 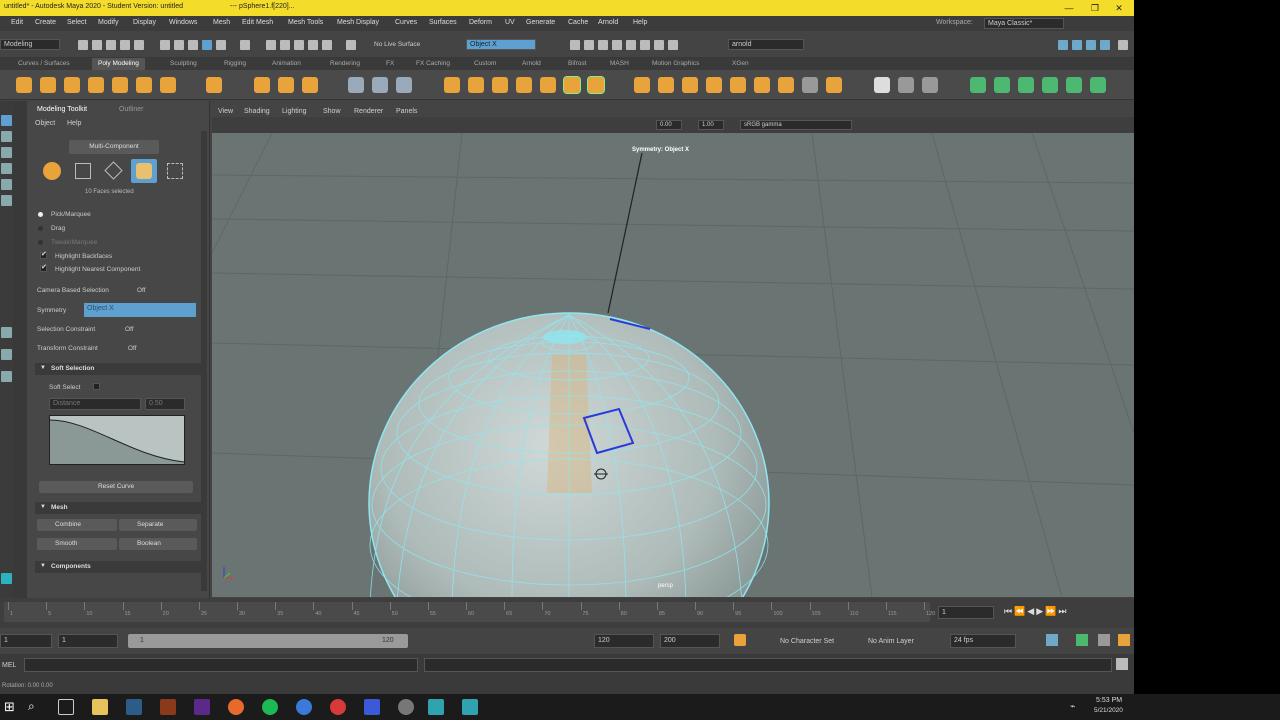 What do you see at coordinates (118, 64) in the screenshot?
I see `shelf-tab-poly-modeling: Poly Modeling` at bounding box center [118, 64].